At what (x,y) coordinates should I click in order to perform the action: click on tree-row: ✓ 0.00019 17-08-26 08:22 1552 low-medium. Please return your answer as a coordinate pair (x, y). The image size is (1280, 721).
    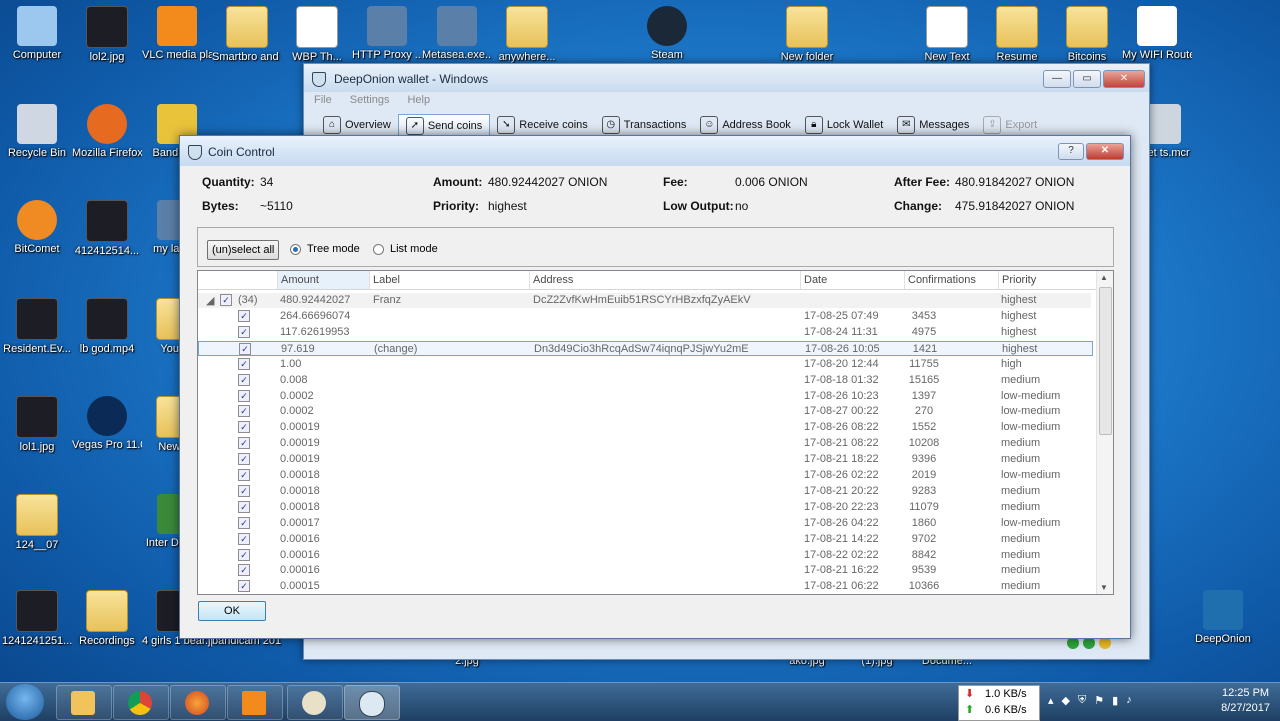
    Looking at the image, I should click on (644, 427).